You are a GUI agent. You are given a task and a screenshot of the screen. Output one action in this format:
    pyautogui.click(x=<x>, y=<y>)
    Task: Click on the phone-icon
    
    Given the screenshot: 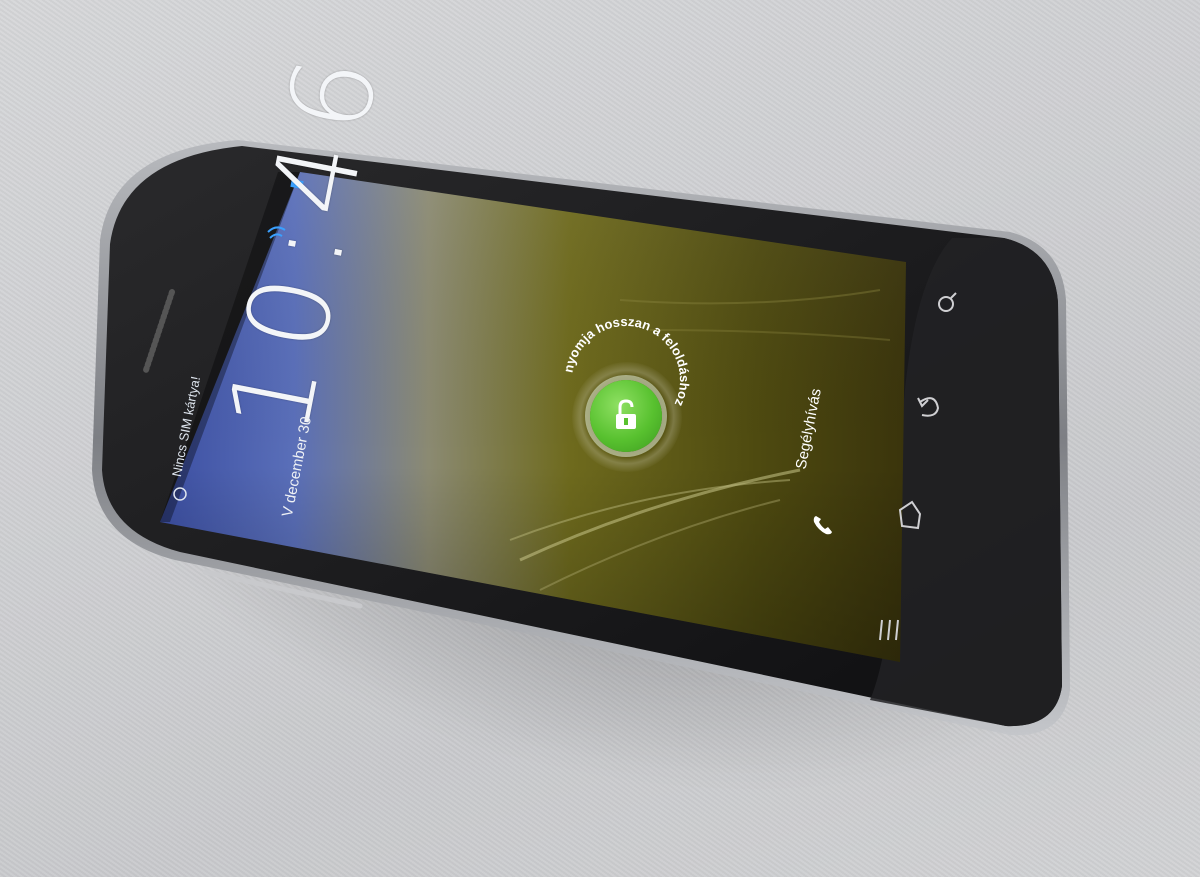 What is the action you would take?
    pyautogui.click(x=823, y=525)
    